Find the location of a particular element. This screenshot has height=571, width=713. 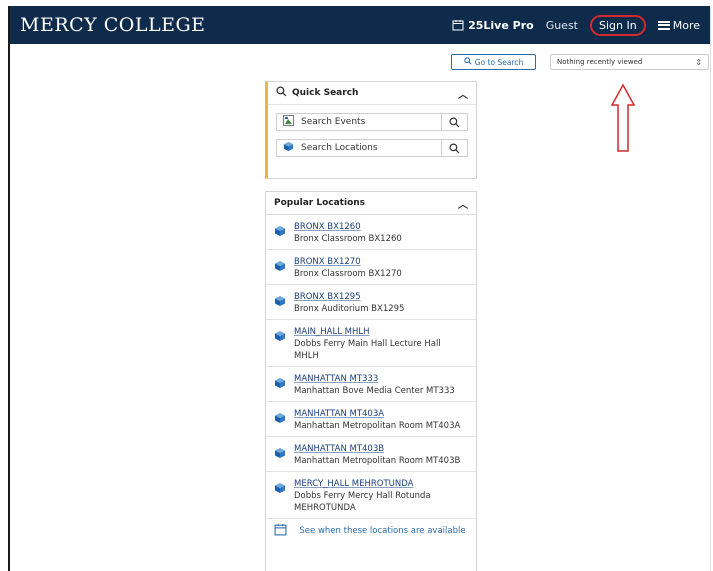

location-name: Manhattan Bove Media Center MT333 is located at coordinates (374, 391).